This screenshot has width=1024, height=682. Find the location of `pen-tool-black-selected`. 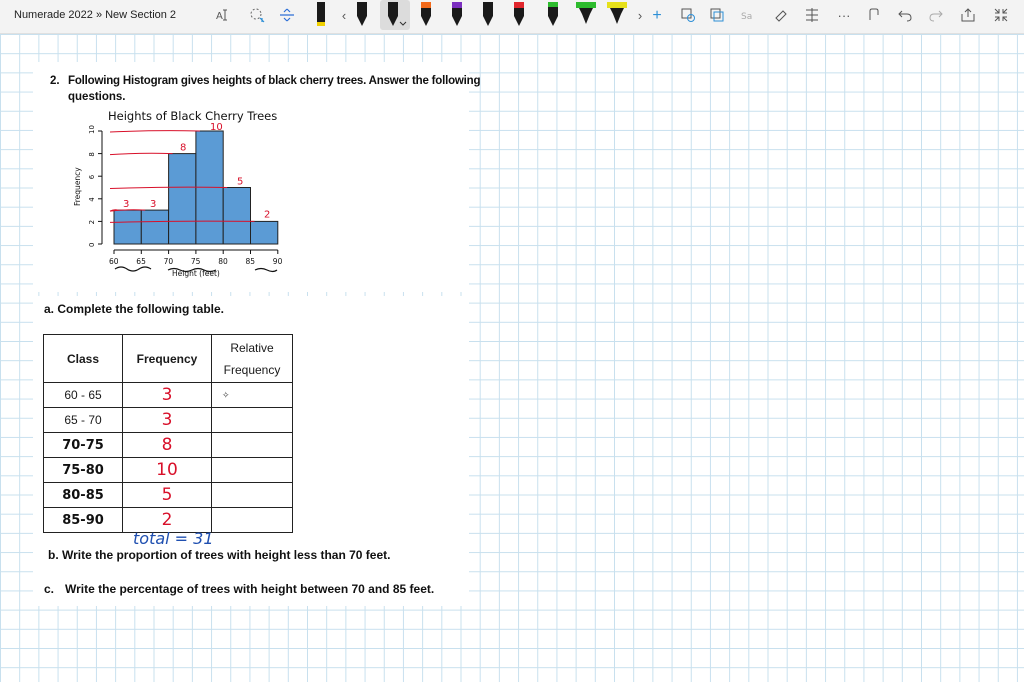

pen-tool-black-selected is located at coordinates (395, 15).